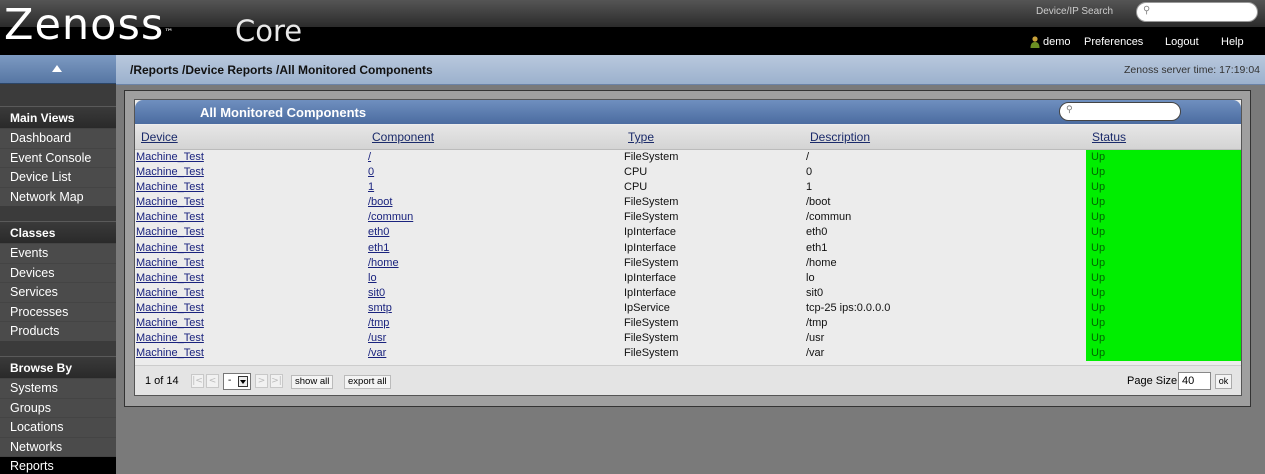  Describe the element at coordinates (641, 137) in the screenshot. I see `column-header-type: Type` at that location.